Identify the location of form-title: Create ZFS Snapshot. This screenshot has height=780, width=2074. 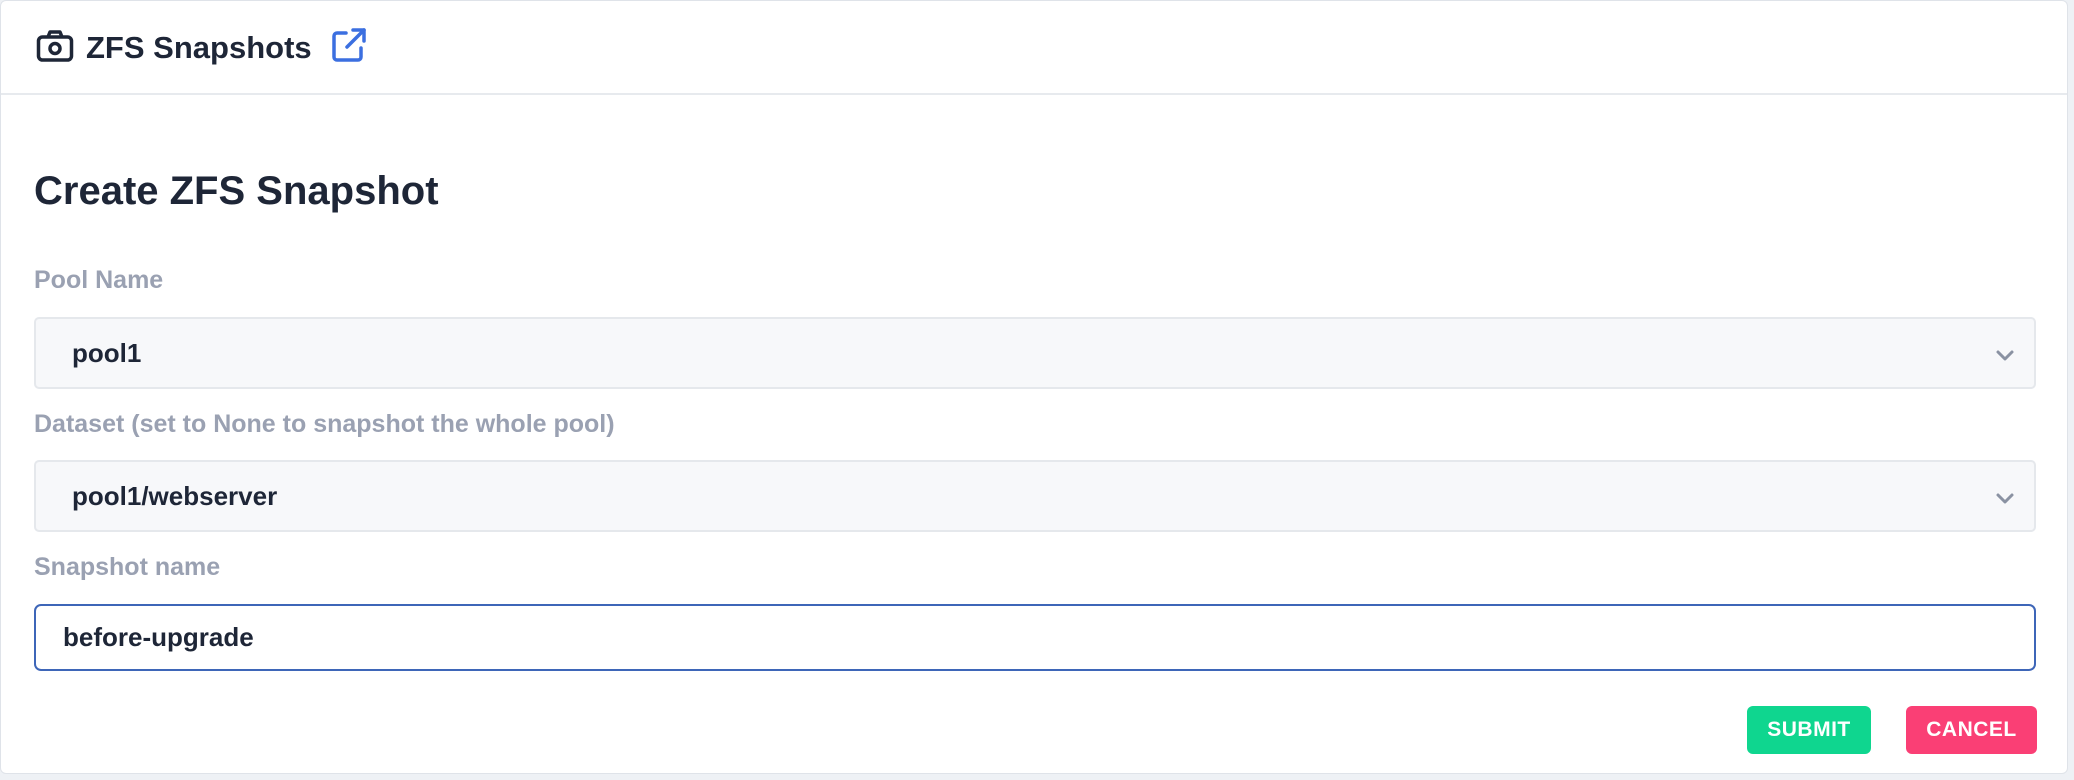
(236, 191).